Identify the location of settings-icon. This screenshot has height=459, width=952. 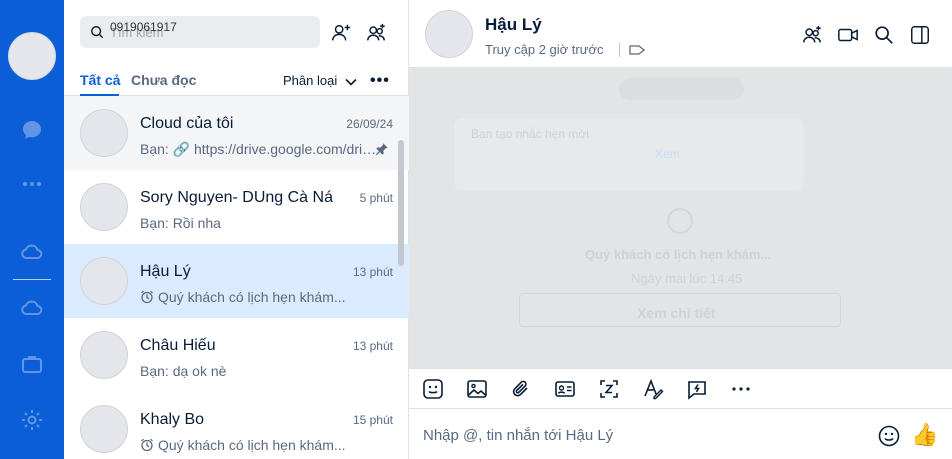
(32, 420).